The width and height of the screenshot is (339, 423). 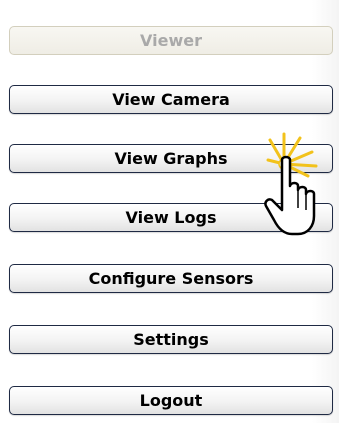 What do you see at coordinates (171, 278) in the screenshot?
I see `configure-sensors-button: Configure Sensors` at bounding box center [171, 278].